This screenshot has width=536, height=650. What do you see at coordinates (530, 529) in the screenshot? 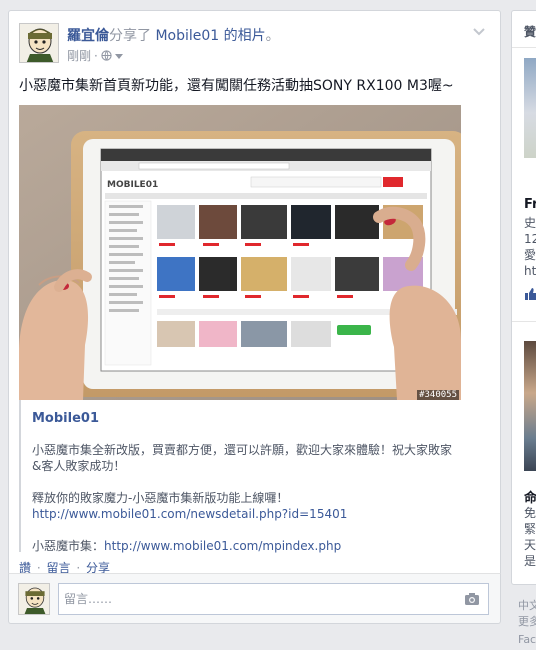
I see `sidebar-item-2-line: 緊` at bounding box center [530, 529].